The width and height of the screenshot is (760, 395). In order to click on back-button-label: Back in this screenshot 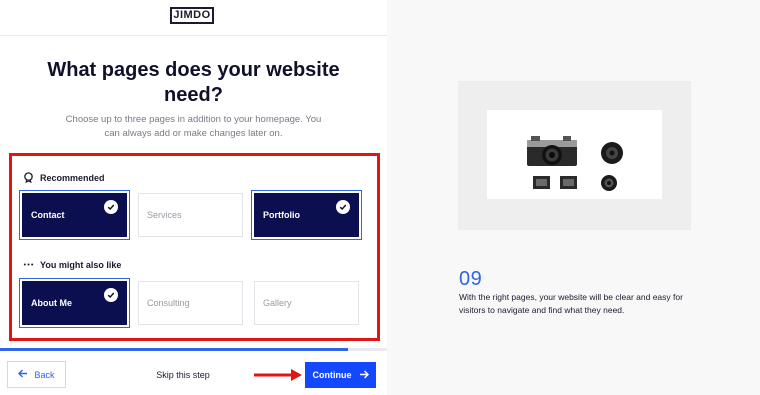, I will do `click(44, 374)`.